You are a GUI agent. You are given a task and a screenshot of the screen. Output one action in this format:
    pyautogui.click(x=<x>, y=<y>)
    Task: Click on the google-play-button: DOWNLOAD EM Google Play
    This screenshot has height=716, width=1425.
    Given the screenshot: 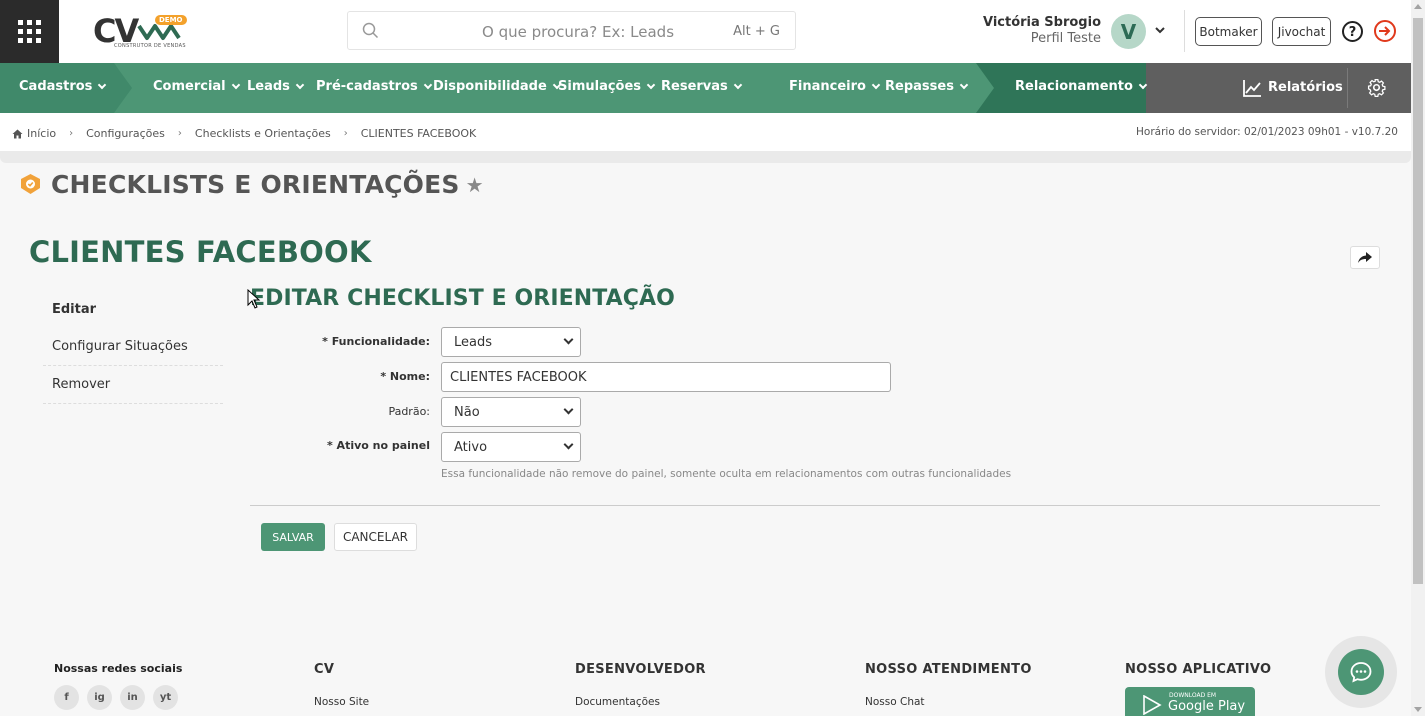 What is the action you would take?
    pyautogui.click(x=1190, y=701)
    